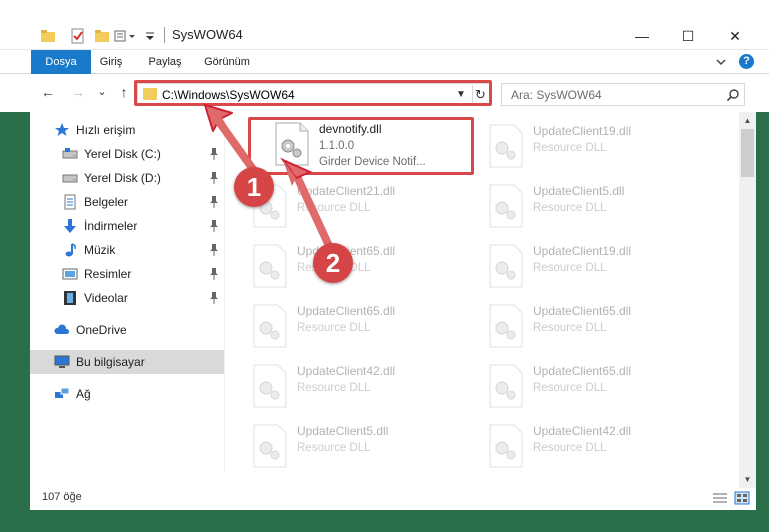 This screenshot has width=769, height=532. Describe the element at coordinates (127, 330) in the screenshot. I see `sidebar-item-onedrive: OneDrive` at that location.